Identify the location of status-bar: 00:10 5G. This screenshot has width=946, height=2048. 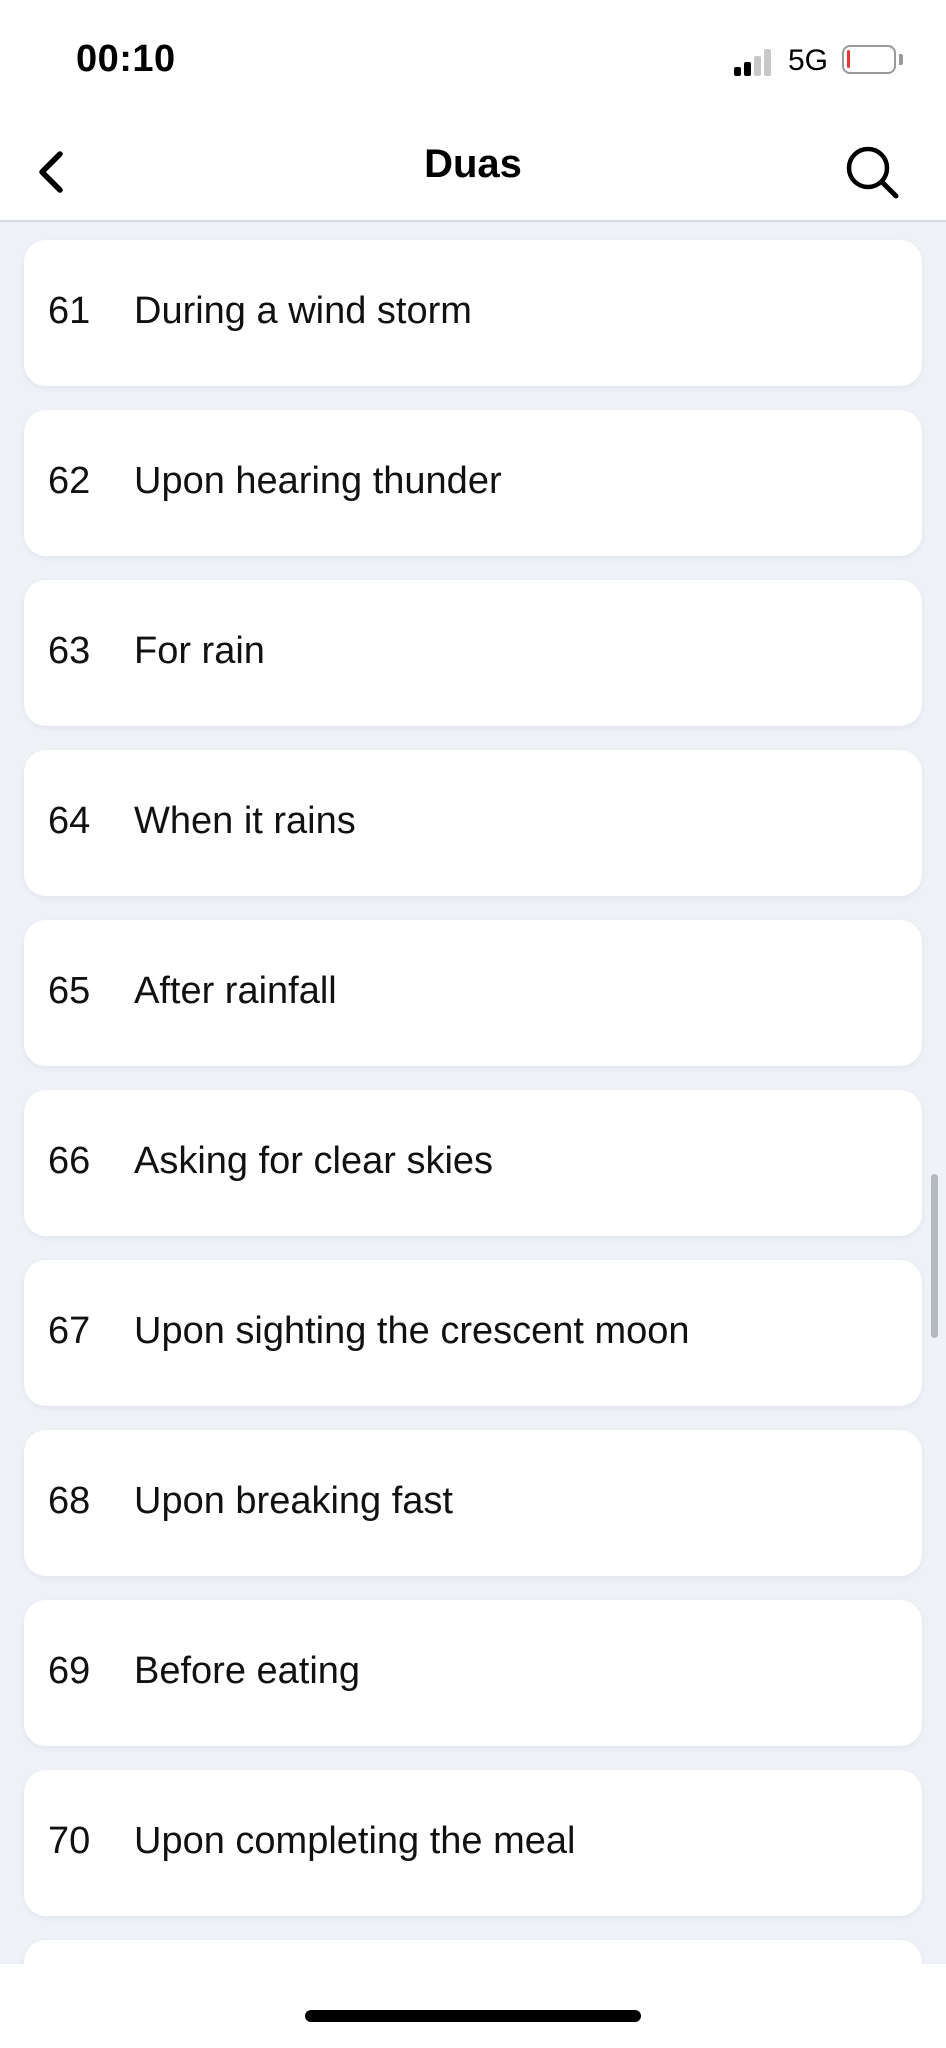
(473, 59).